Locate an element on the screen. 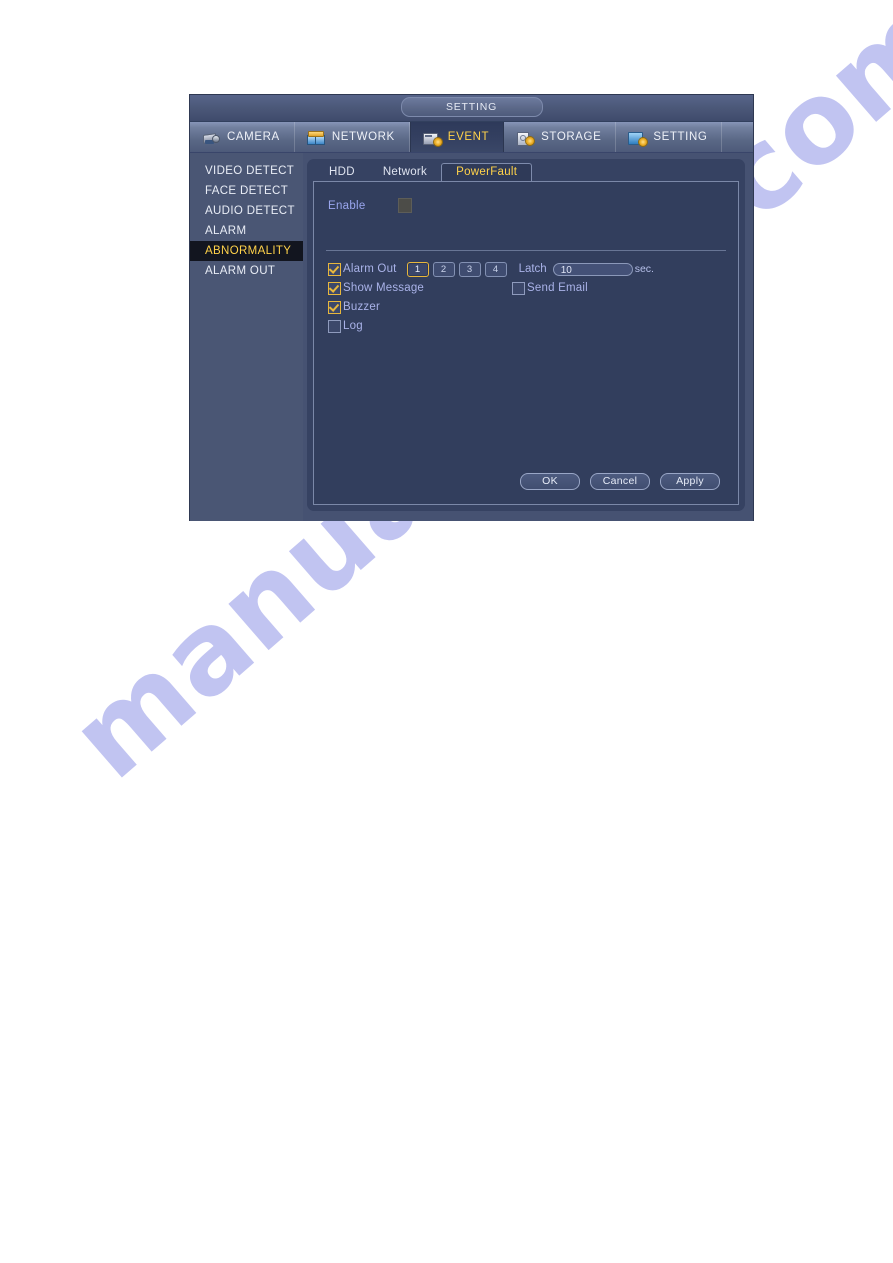  log-checkbox is located at coordinates (334, 326).